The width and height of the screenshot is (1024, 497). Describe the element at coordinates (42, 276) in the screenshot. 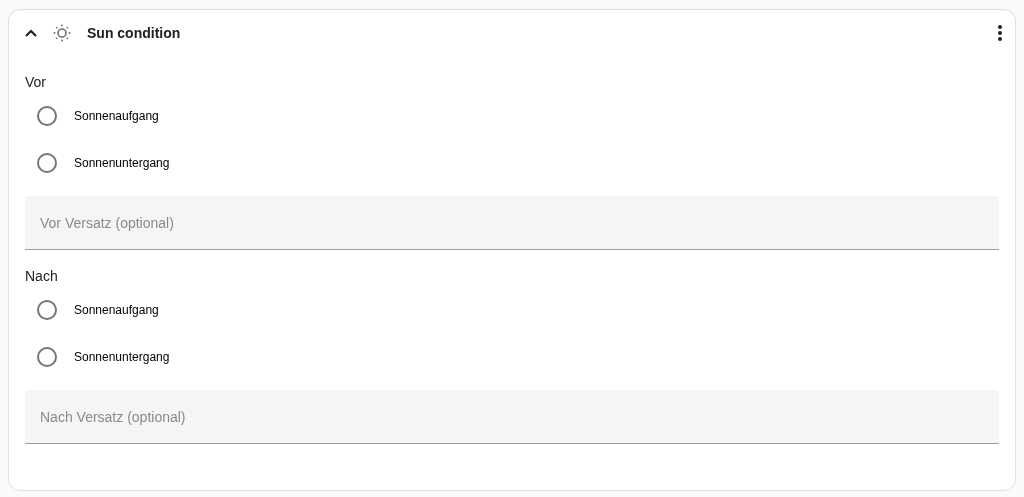

I see `group-label: Nach` at that location.